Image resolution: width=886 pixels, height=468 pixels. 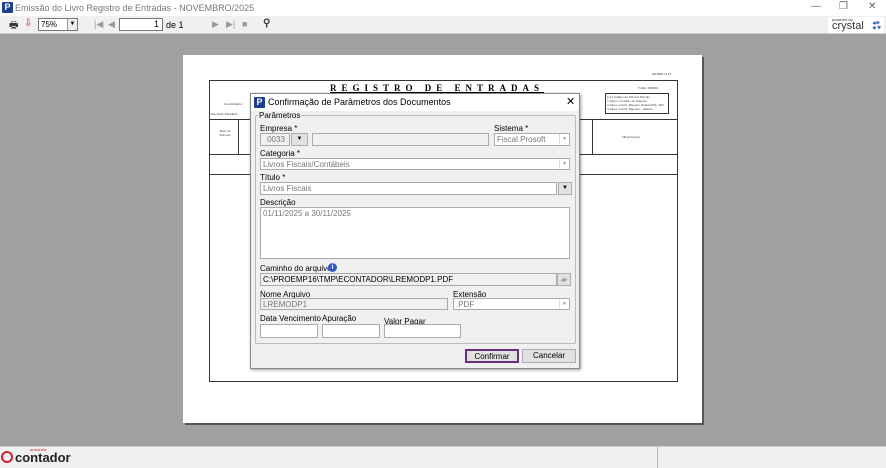 I want to click on report-folha: Folha: 000001, so click(x=648, y=88).